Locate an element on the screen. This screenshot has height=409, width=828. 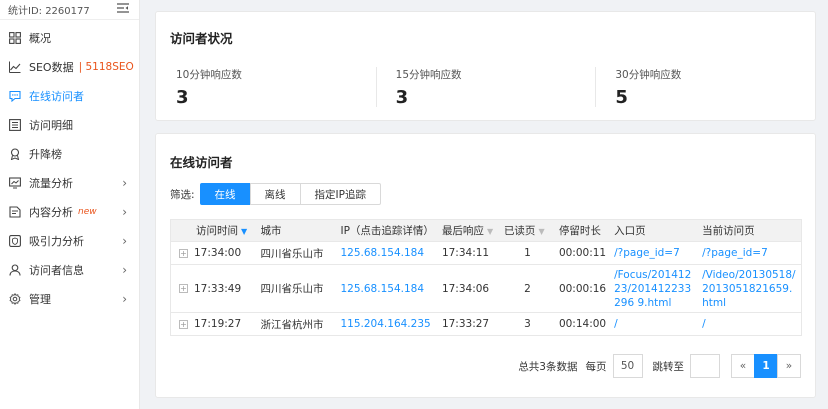
city: 浙江省杭州市 is located at coordinates (296, 324).